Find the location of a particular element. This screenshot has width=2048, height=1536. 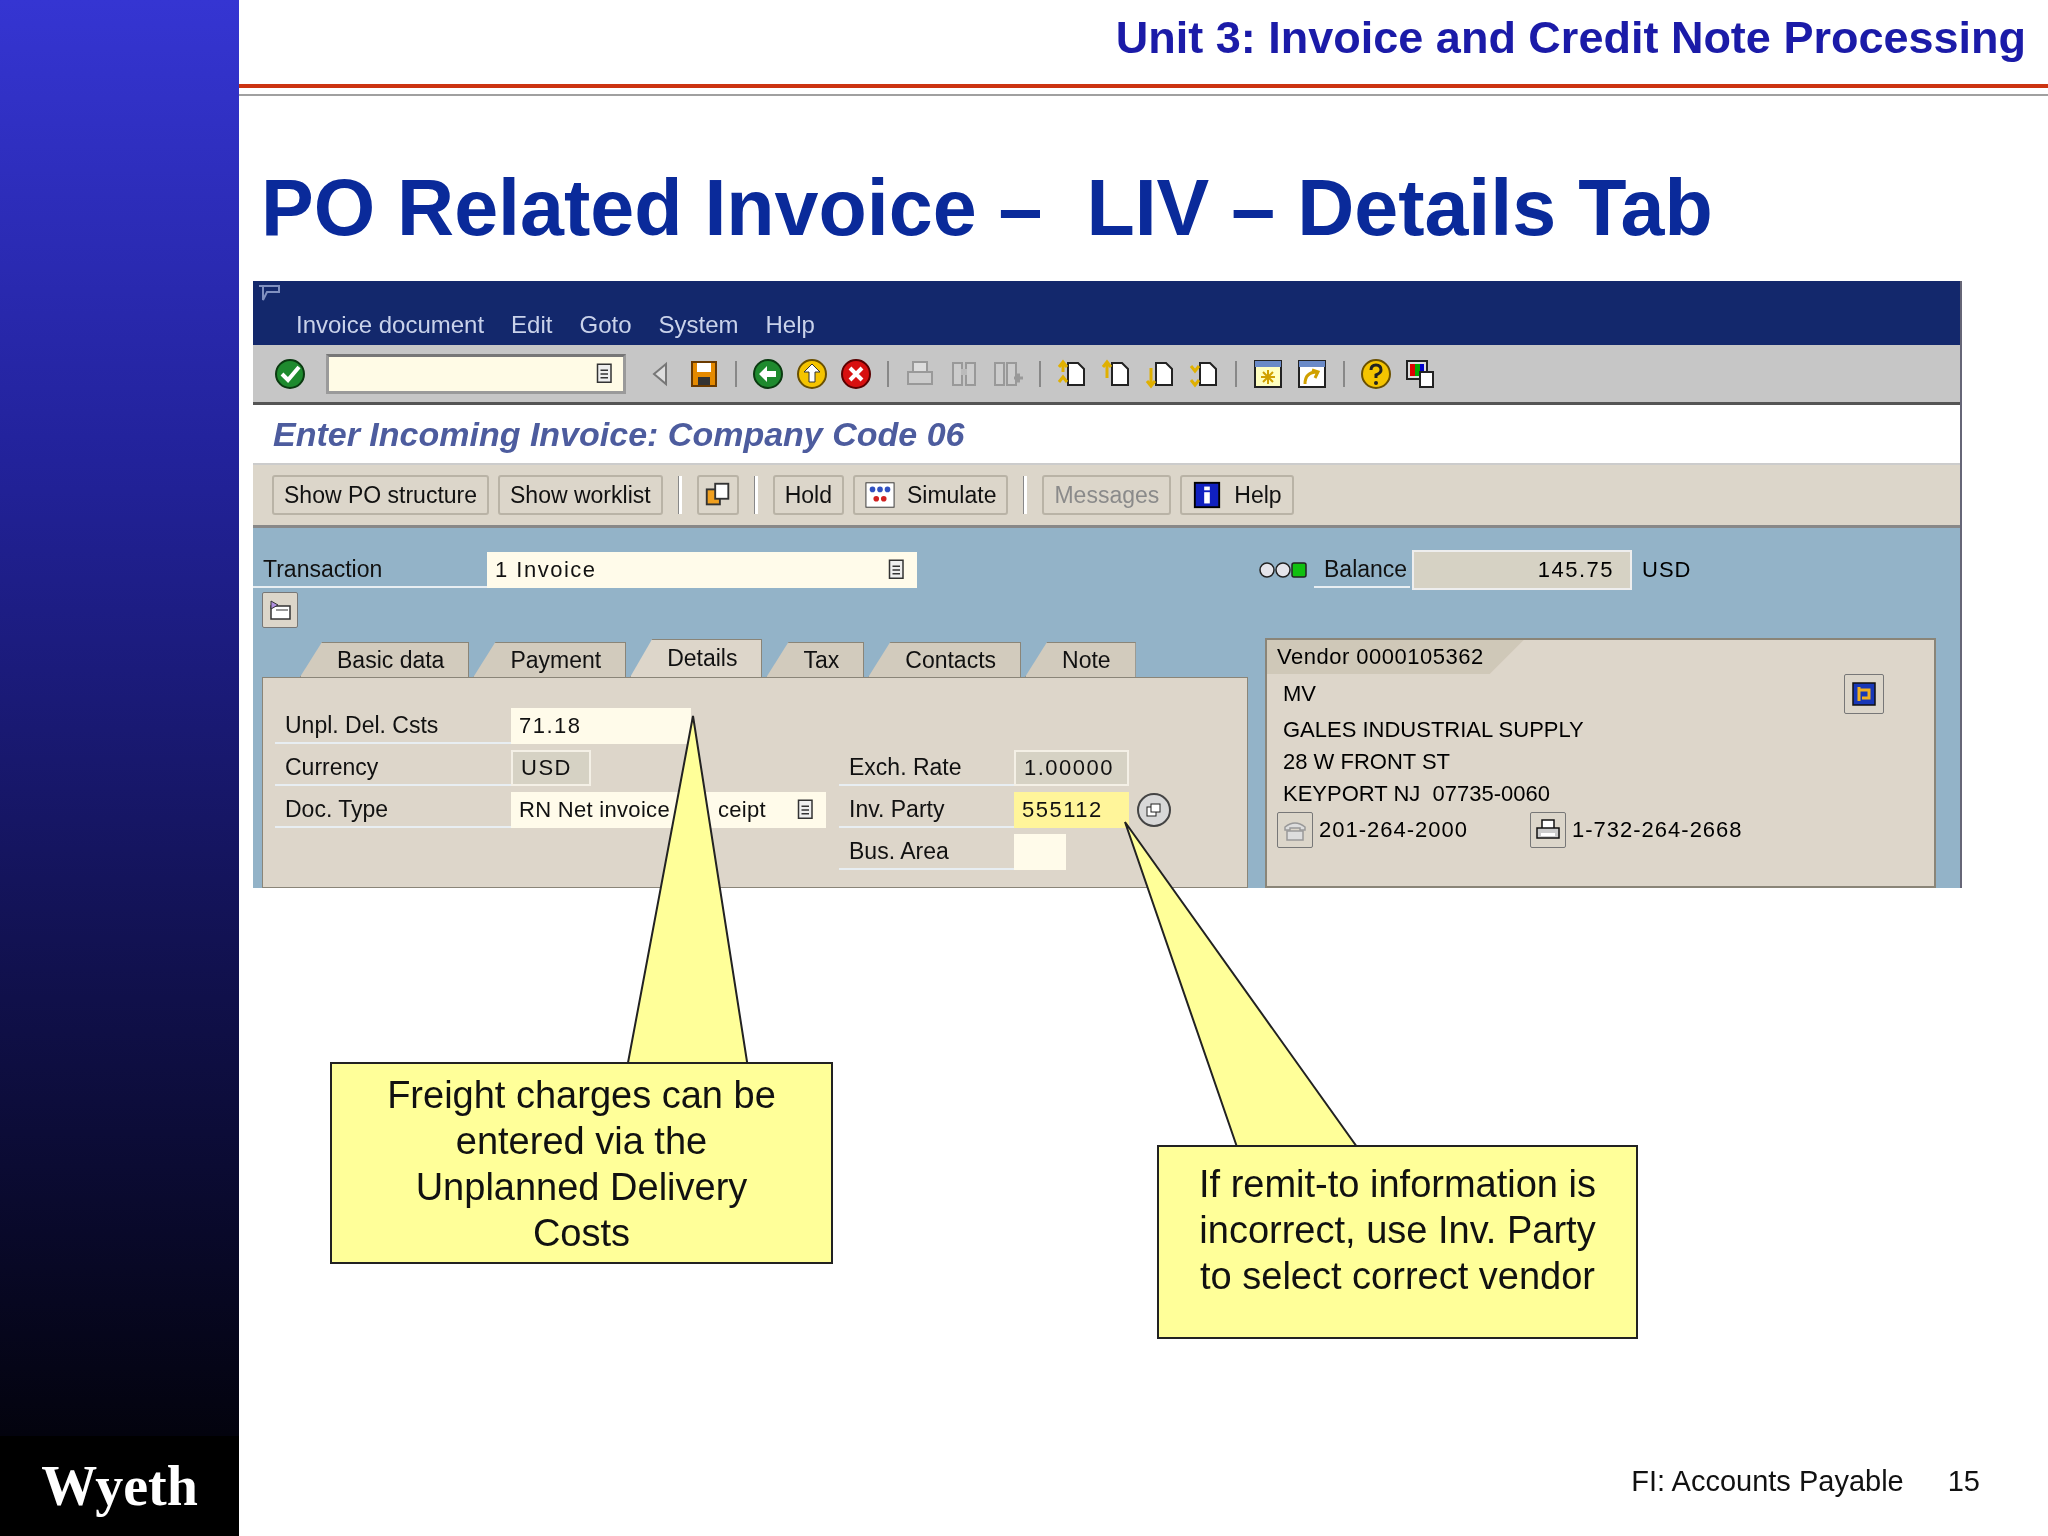

address-line: KEYPORT NJ 07735-0060 is located at coordinates (1416, 794).